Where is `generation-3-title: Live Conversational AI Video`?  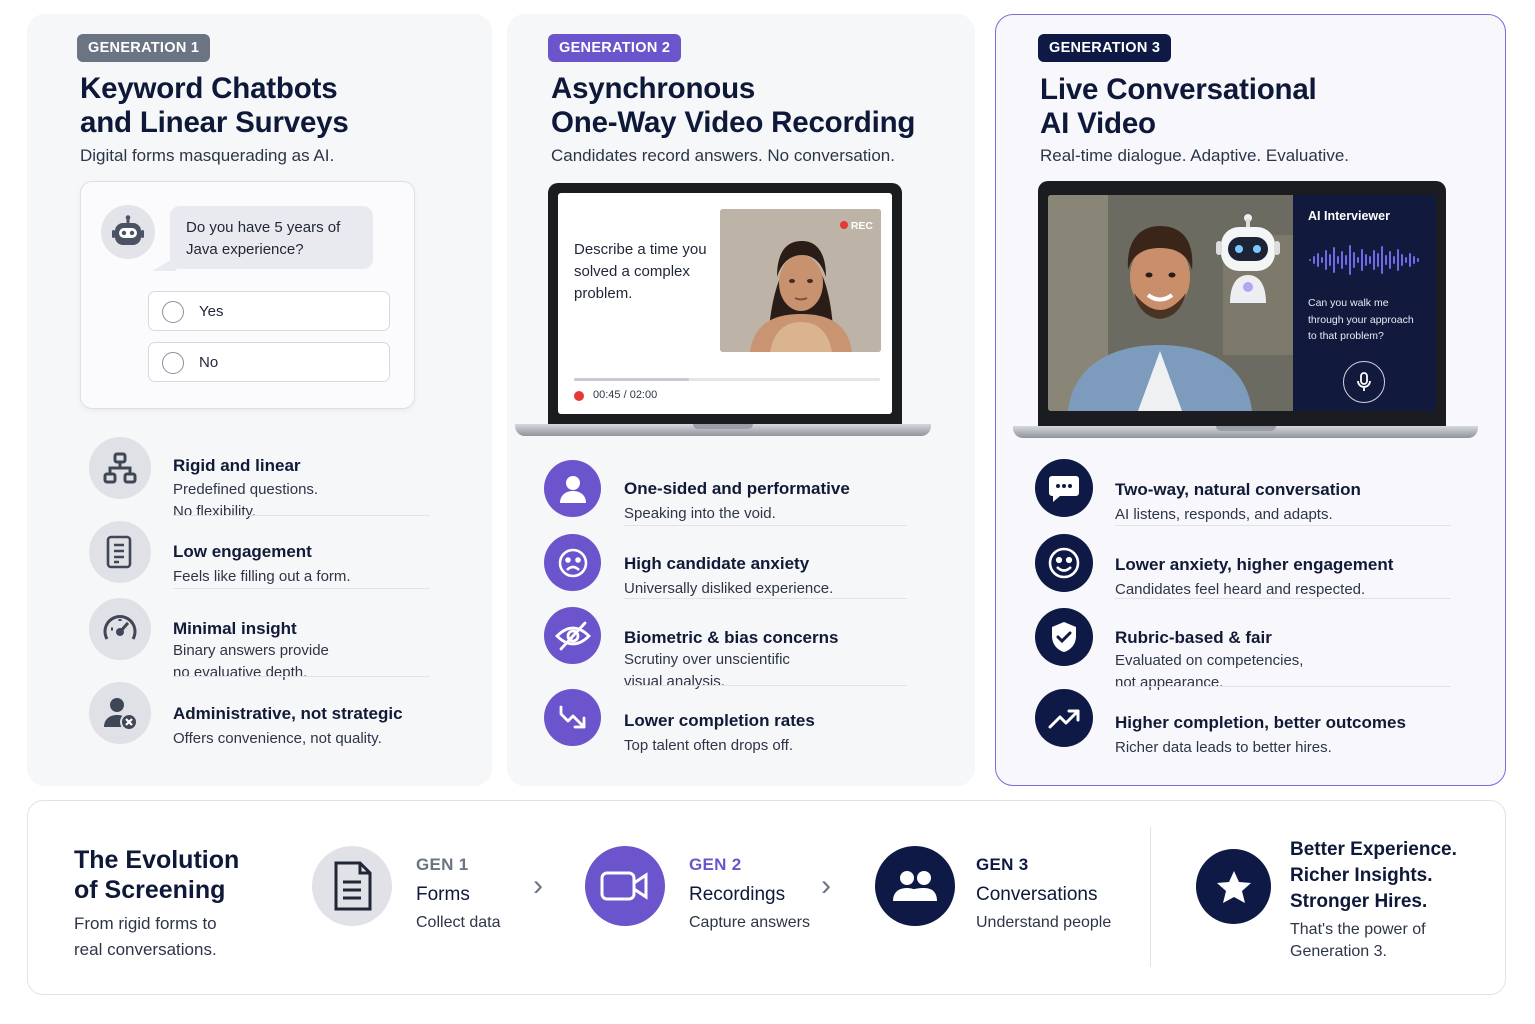
generation-3-title: Live Conversational AI Video is located at coordinates (1178, 106).